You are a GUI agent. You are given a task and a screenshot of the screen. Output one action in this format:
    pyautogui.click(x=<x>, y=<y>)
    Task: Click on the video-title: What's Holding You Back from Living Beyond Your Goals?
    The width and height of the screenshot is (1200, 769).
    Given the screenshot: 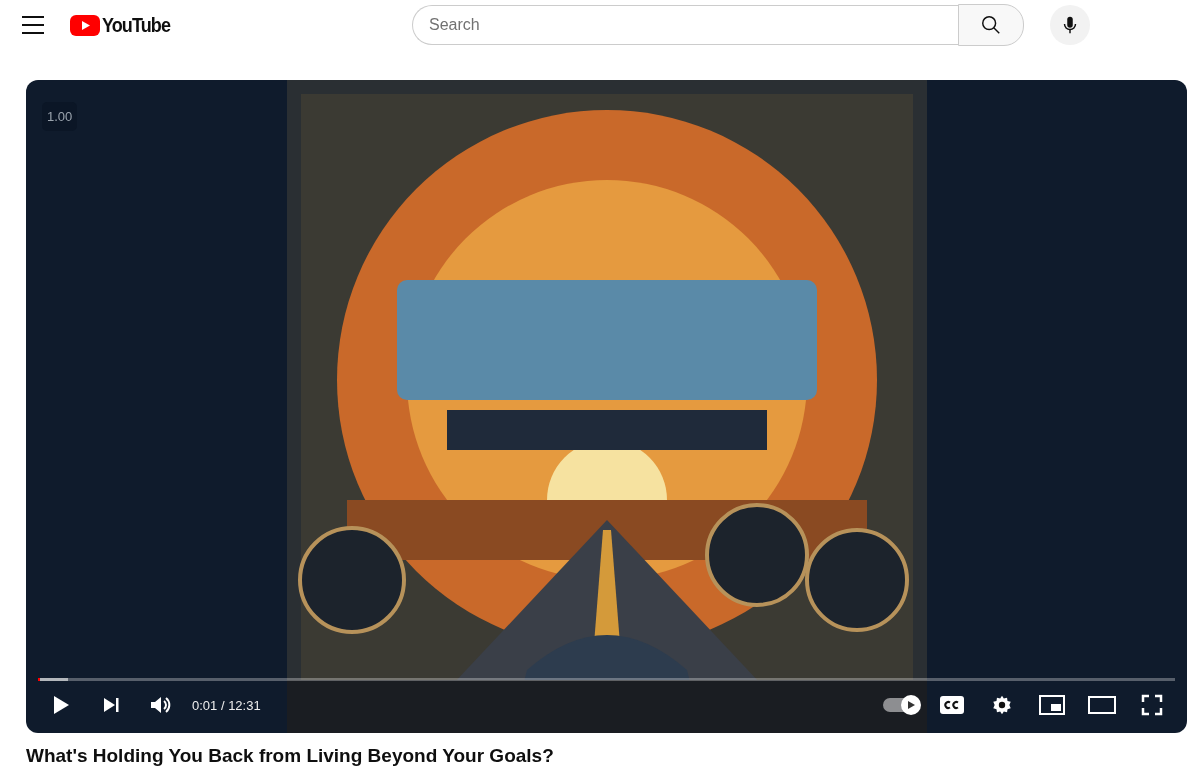 What is the action you would take?
    pyautogui.click(x=290, y=756)
    